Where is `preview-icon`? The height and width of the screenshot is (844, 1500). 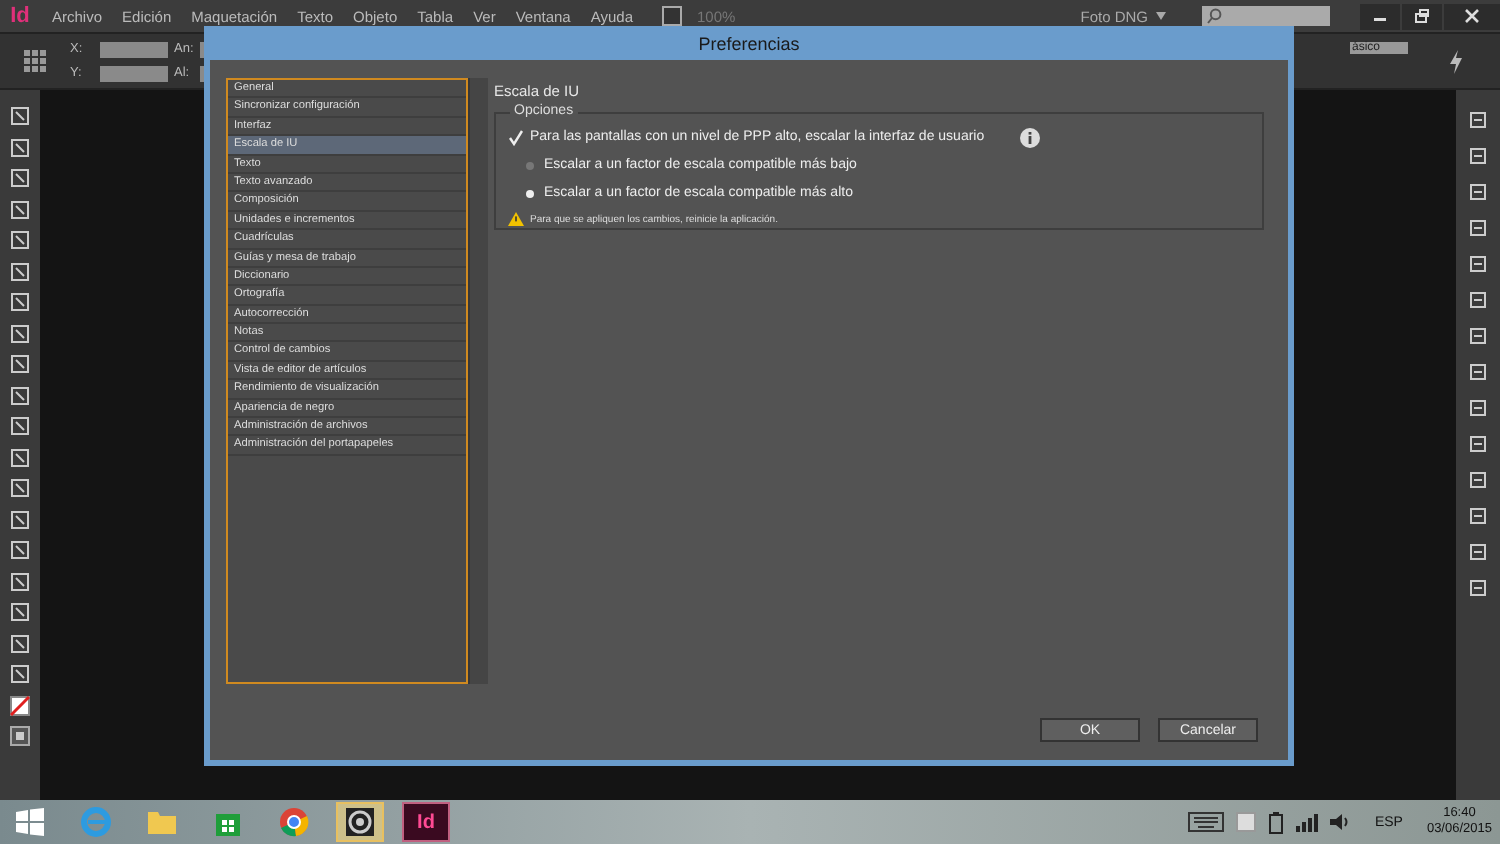
preview-icon is located at coordinates (20, 736).